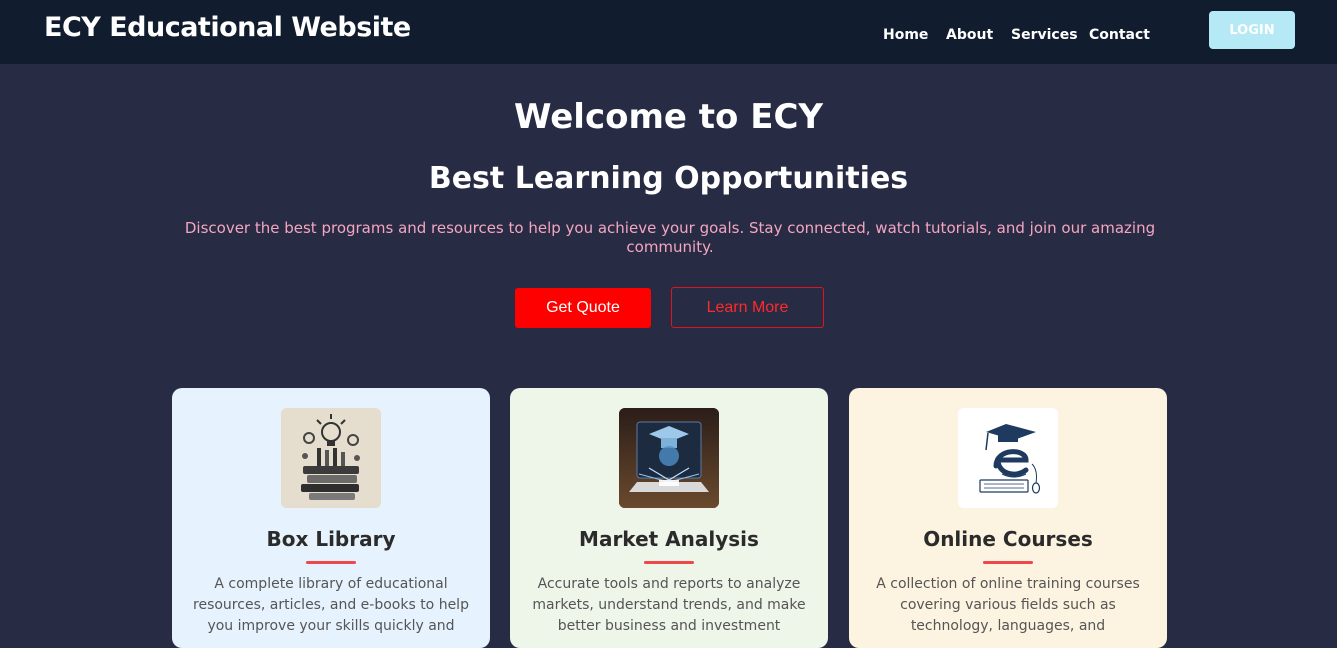  Describe the element at coordinates (227, 27) in the screenshot. I see `brand-title: ECY Educational Website` at that location.